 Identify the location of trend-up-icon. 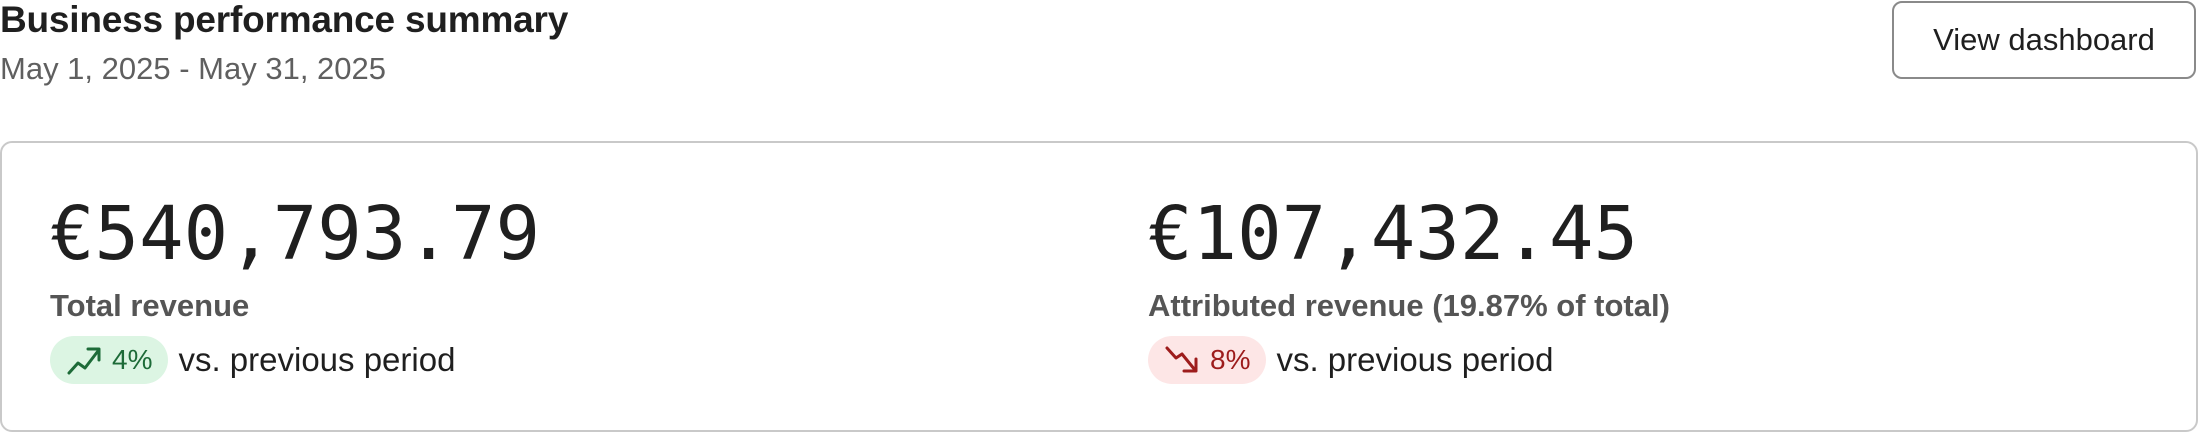
(85, 360).